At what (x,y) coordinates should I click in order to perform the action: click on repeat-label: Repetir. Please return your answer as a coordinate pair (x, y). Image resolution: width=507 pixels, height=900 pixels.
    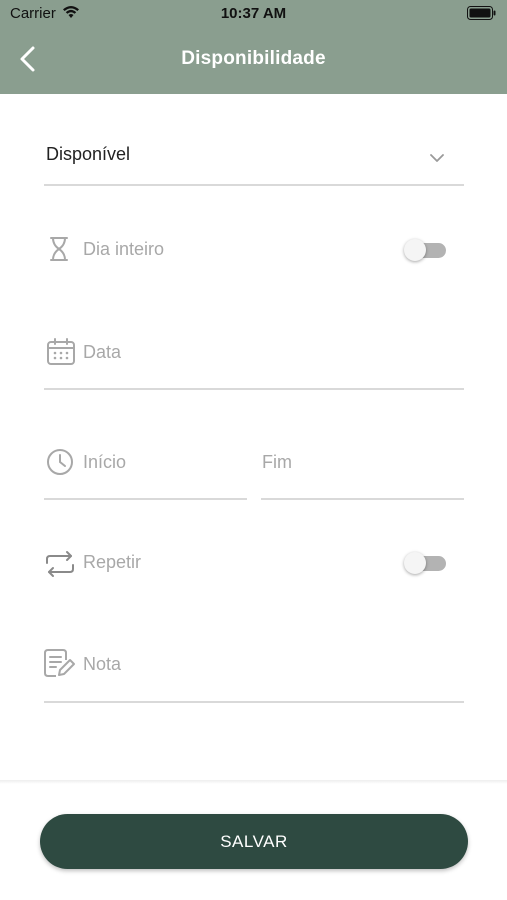
    Looking at the image, I should click on (112, 562).